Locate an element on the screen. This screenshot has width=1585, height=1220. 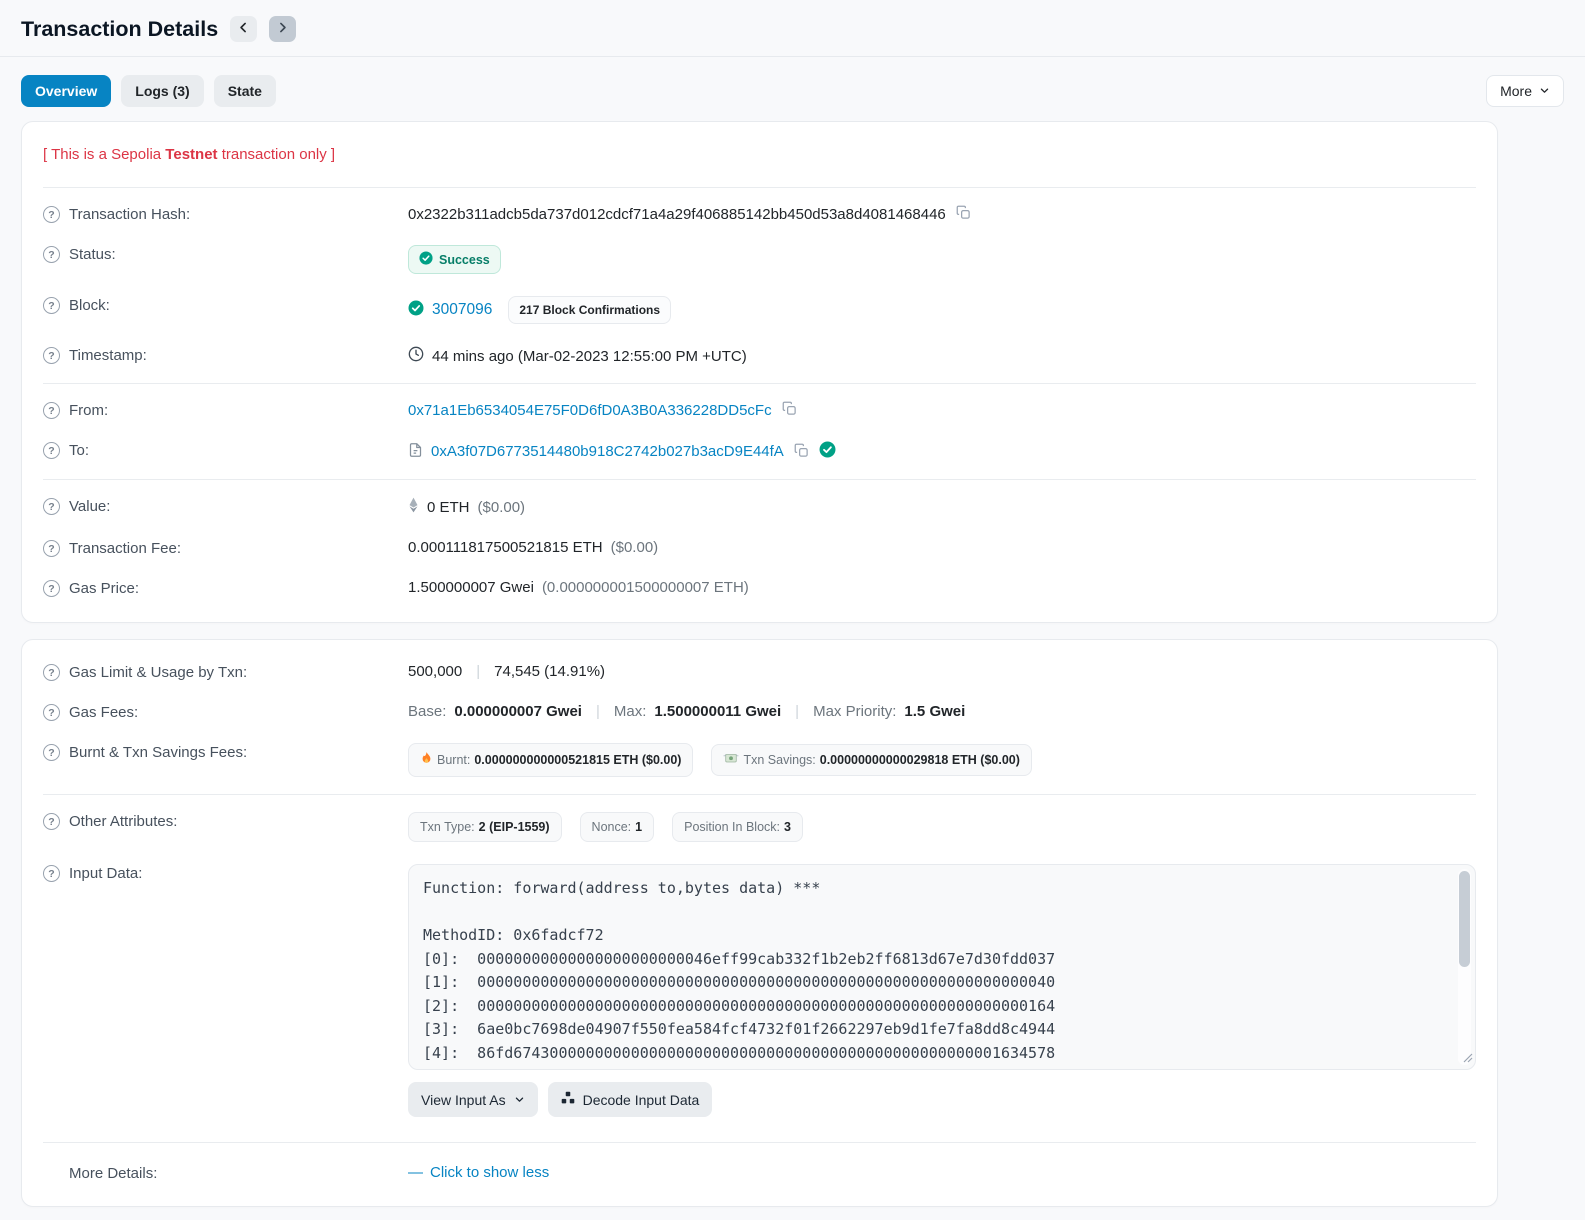
max-fee-label: Max: is located at coordinates (630, 711).